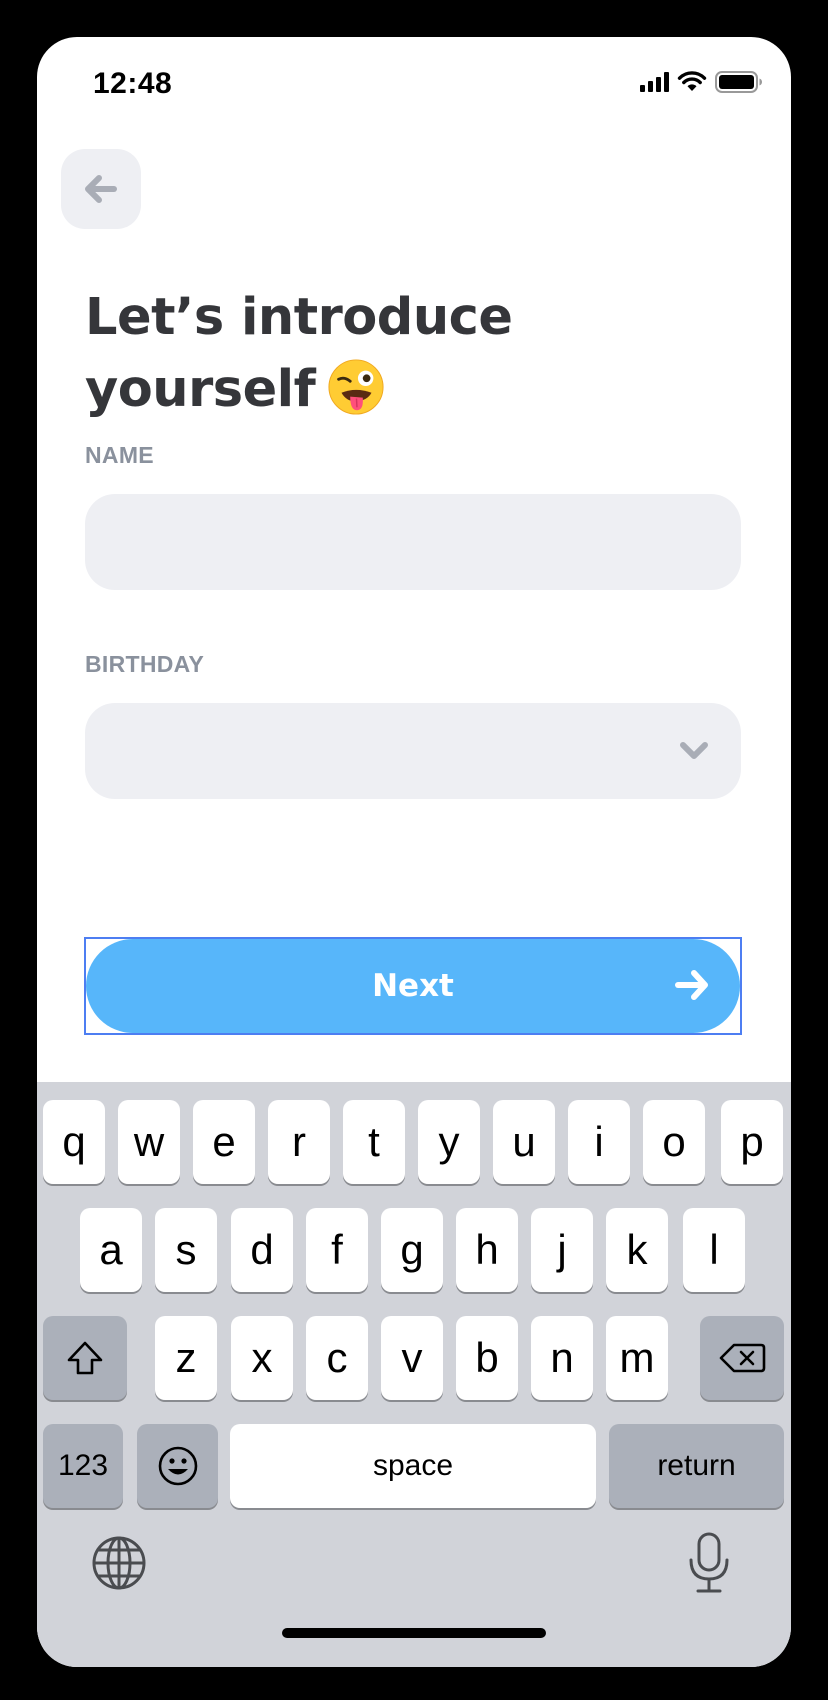 Image resolution: width=828 pixels, height=1700 pixels. Describe the element at coordinates (562, 1358) in the screenshot. I see `key-n: n` at that location.